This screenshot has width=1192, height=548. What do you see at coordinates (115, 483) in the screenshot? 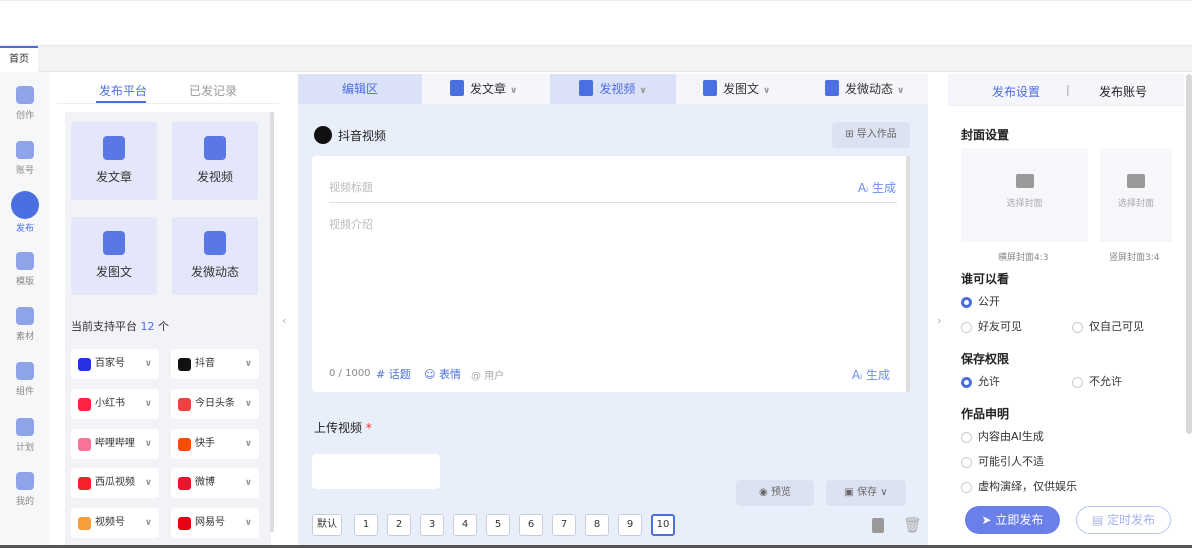
I see `platform-xigua: 西瓜视频 ∨` at bounding box center [115, 483].